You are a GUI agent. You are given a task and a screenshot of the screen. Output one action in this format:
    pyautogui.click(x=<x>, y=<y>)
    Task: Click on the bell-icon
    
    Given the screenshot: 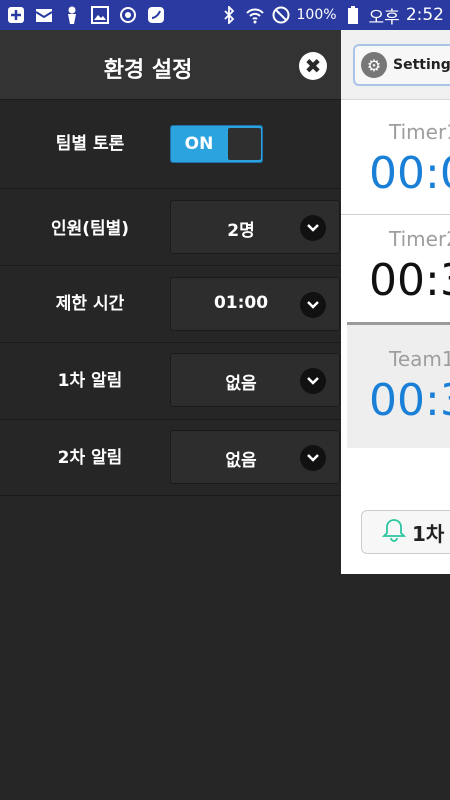 What is the action you would take?
    pyautogui.click(x=394, y=532)
    